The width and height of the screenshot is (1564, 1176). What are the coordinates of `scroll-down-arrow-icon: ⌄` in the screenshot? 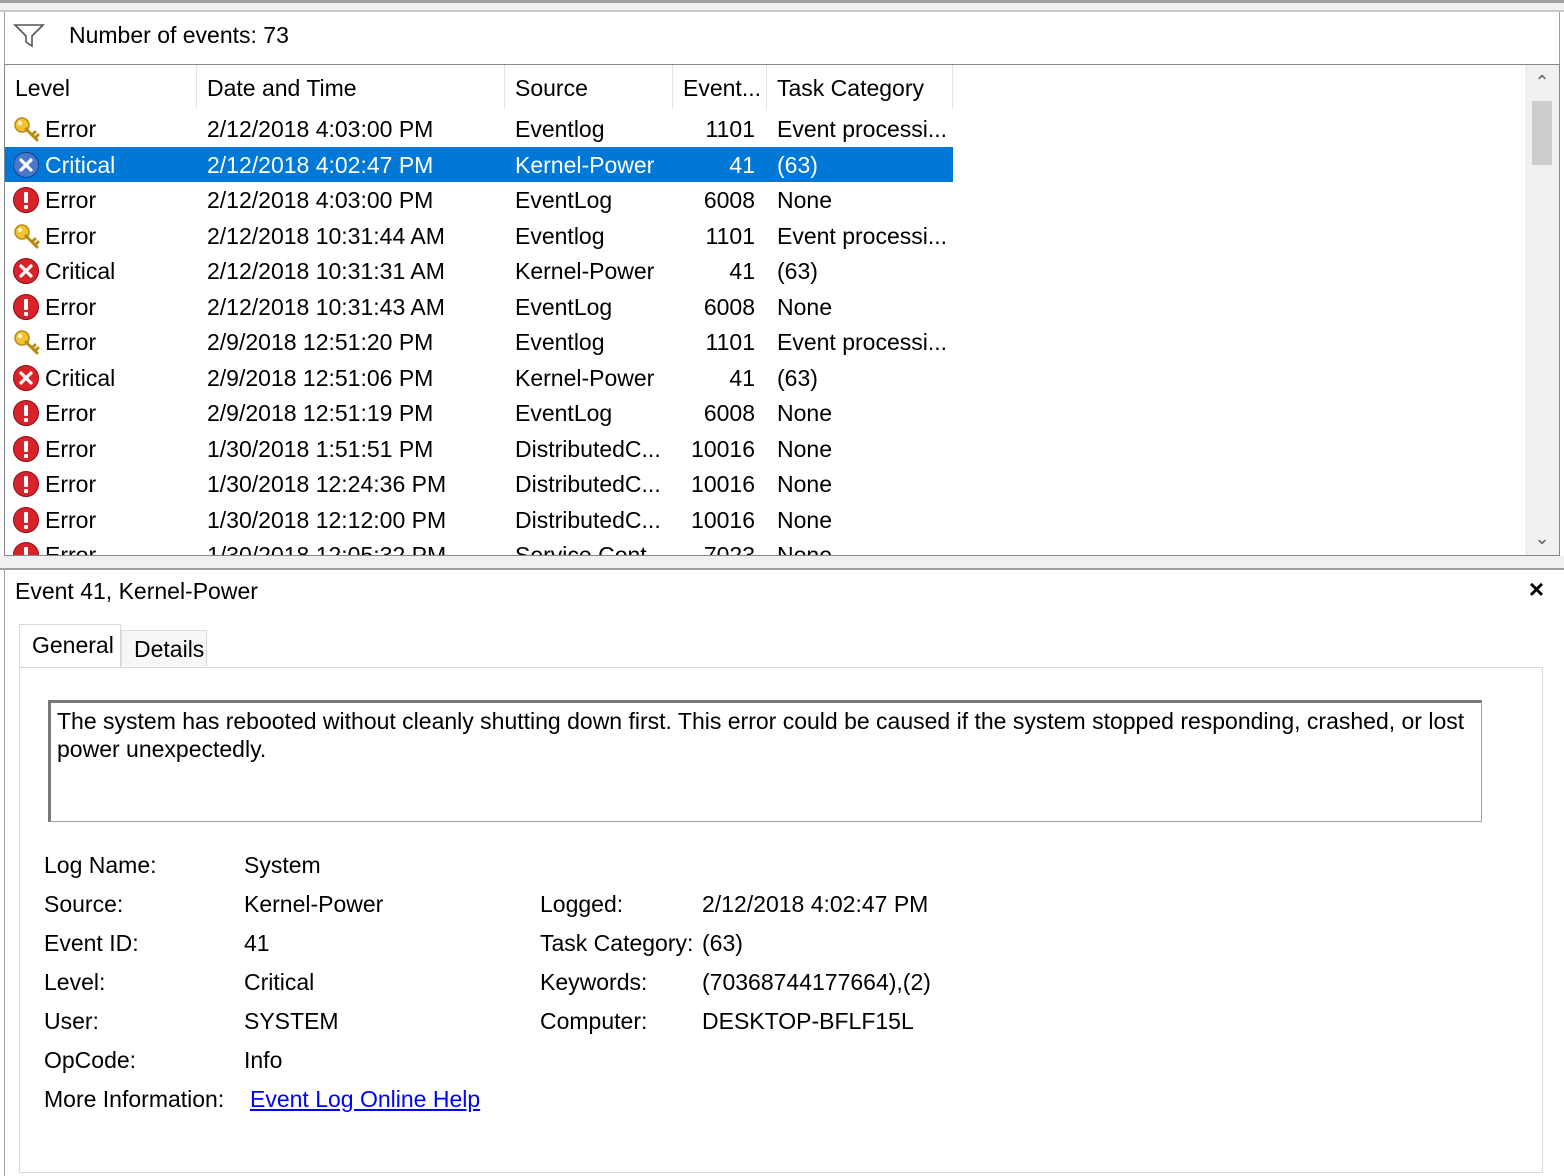 It's located at (1542, 538).